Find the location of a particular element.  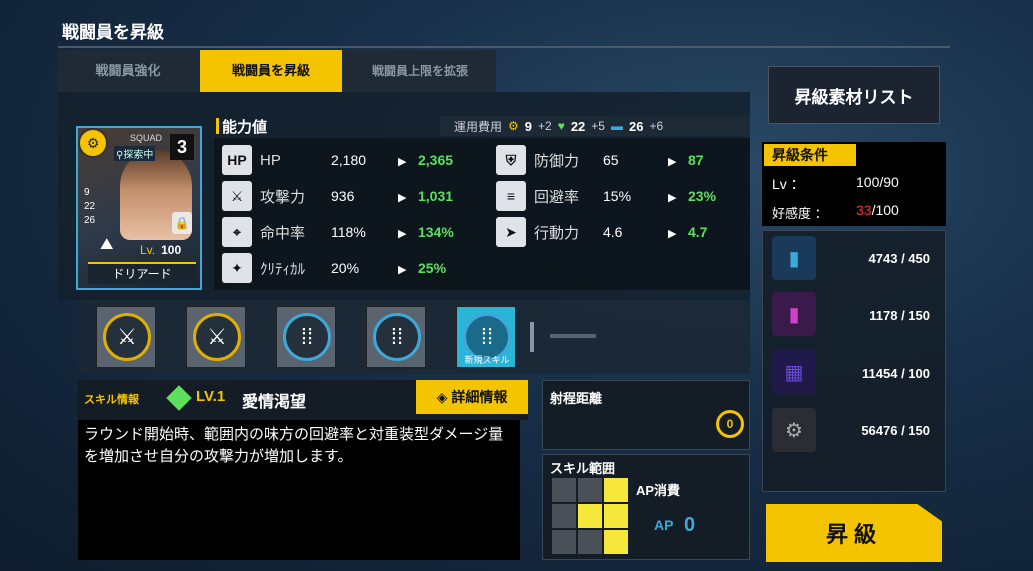

stat-row-attack: ⚔ 攻撃力 is located at coordinates (263, 196).